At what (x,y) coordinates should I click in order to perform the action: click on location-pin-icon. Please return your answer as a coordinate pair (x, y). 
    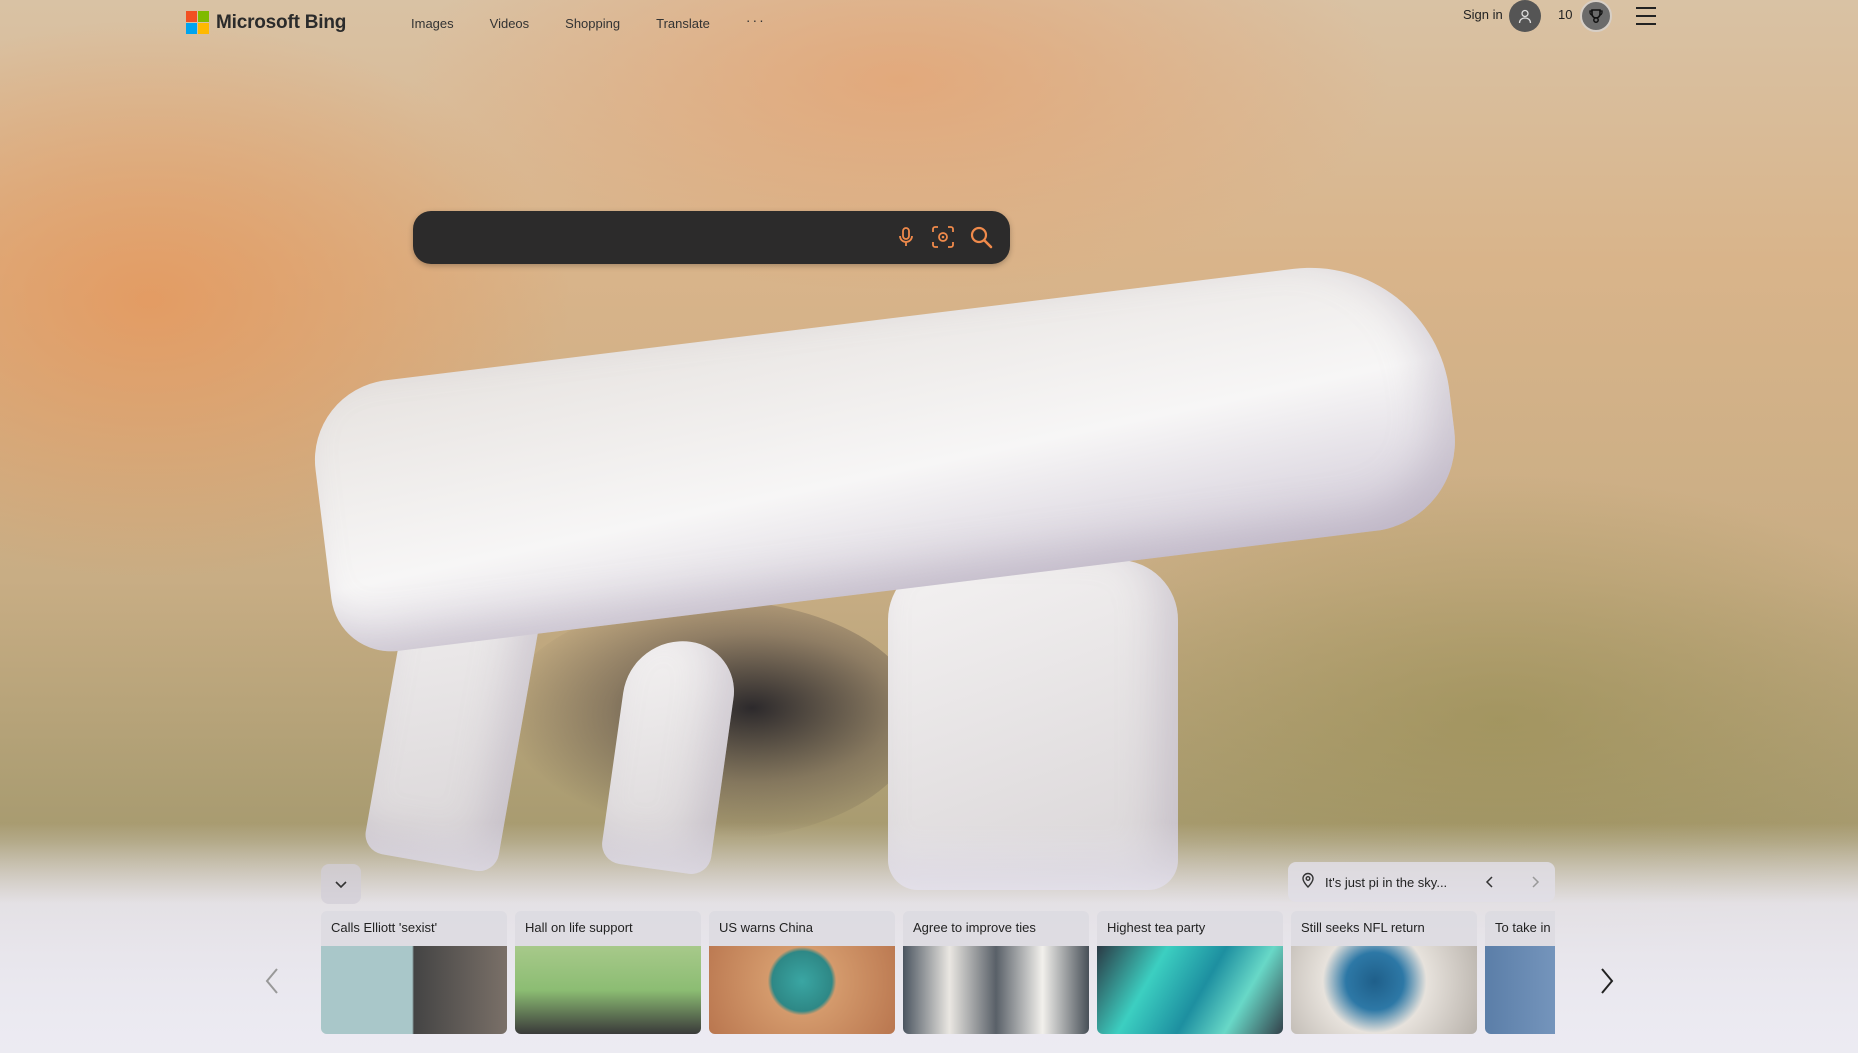
    Looking at the image, I should click on (1308, 882).